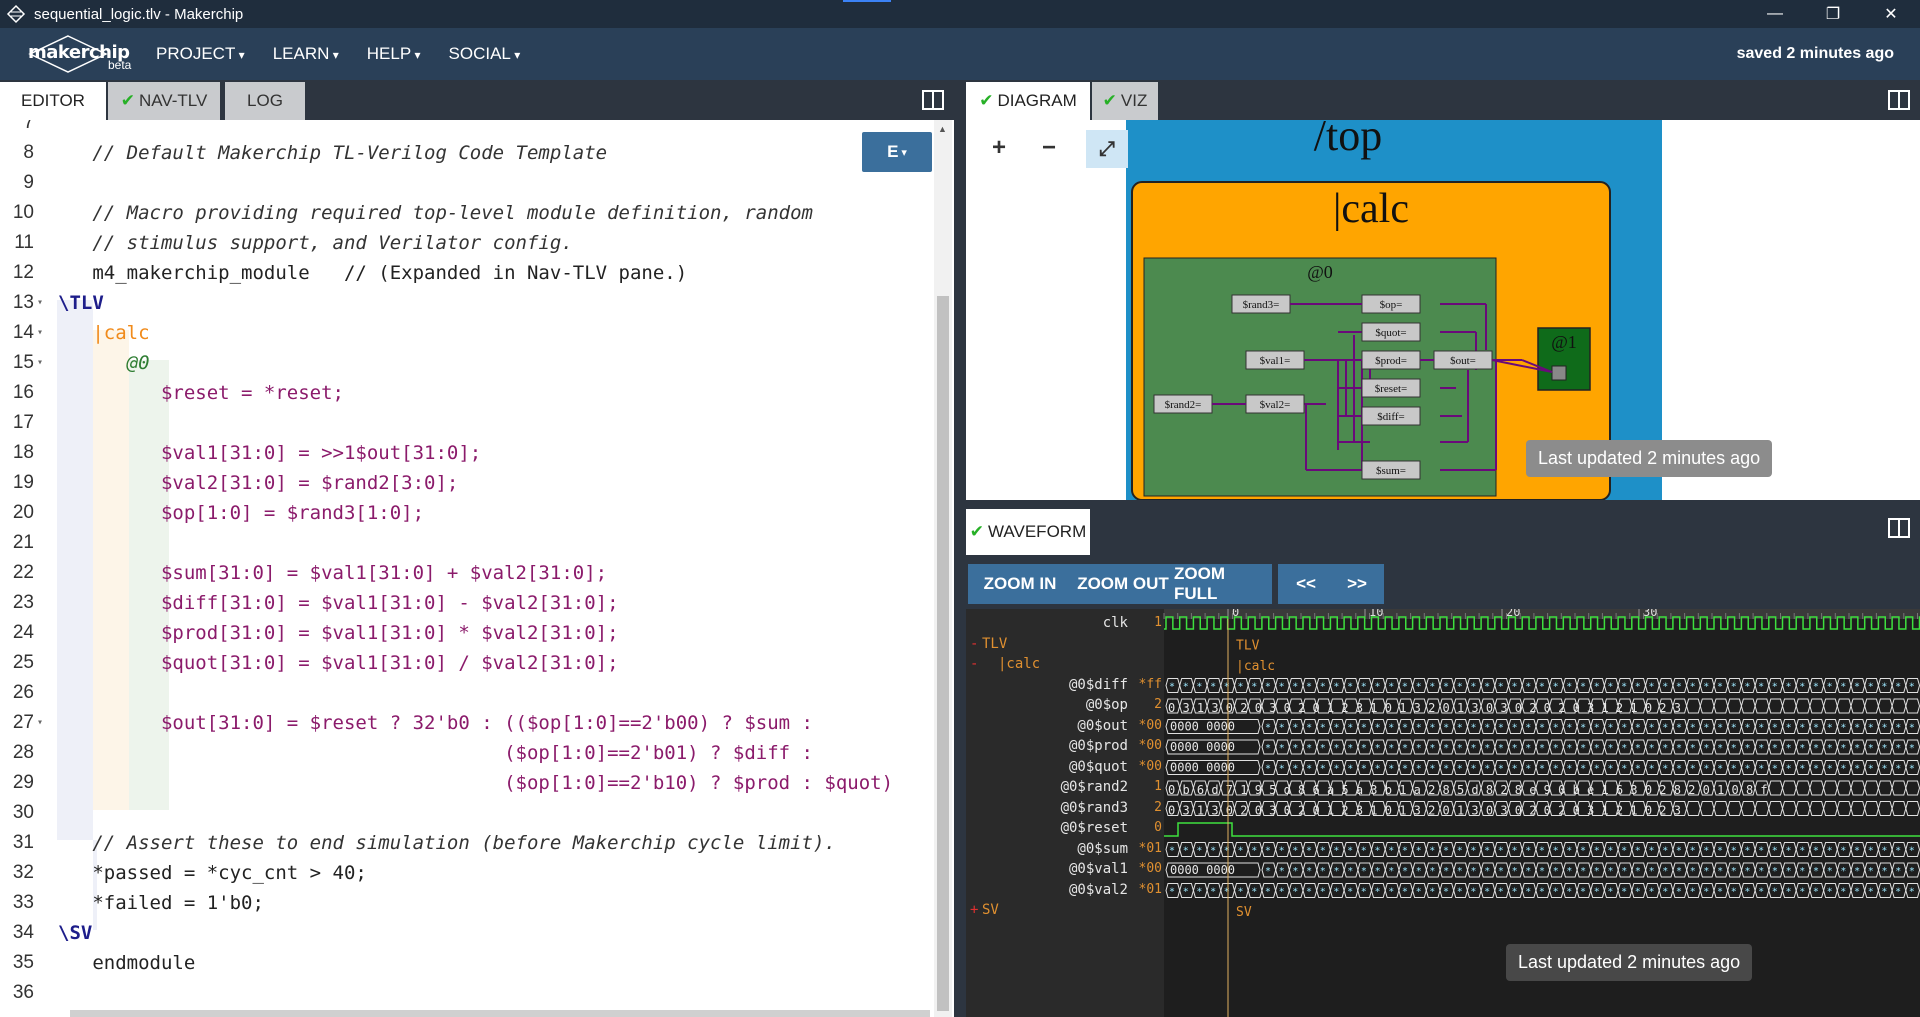  What do you see at coordinates (470, 129) in the screenshot?
I see `code-line: 7` at bounding box center [470, 129].